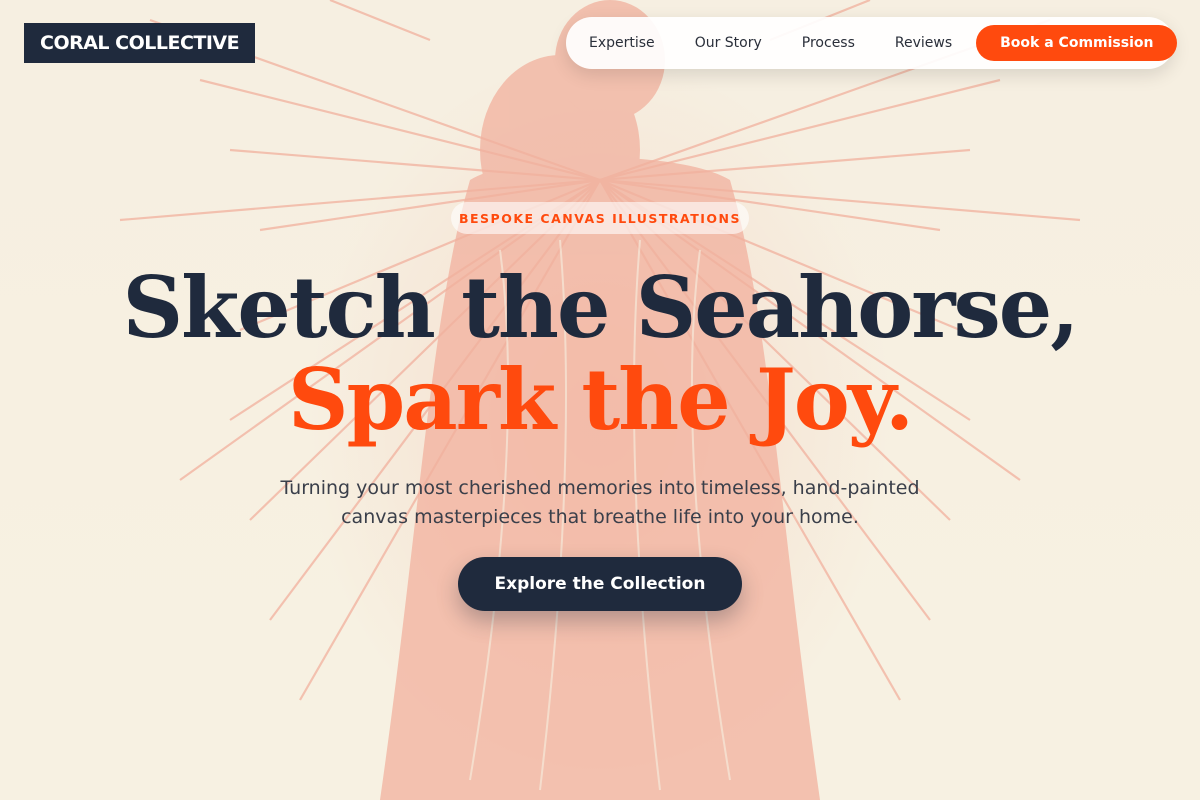 Image resolution: width=1200 pixels, height=800 pixels. Describe the element at coordinates (1077, 43) in the screenshot. I see `book-commission-button: Book a Commission` at that location.